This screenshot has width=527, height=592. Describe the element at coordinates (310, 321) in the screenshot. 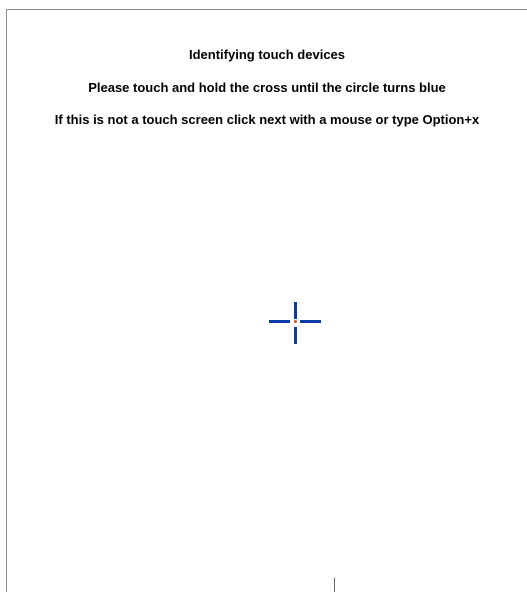

I see `crosshair-arm-right` at that location.